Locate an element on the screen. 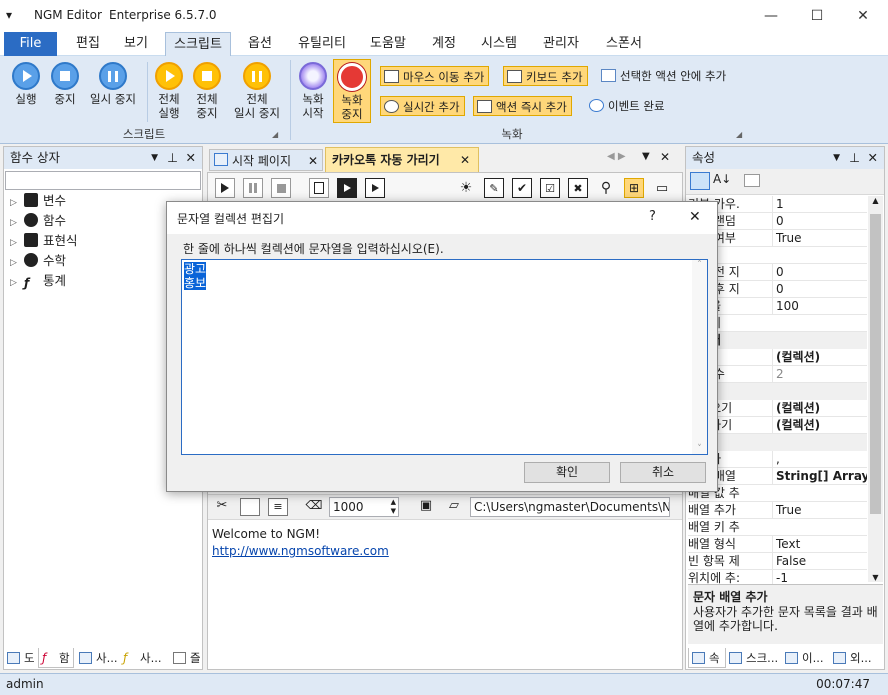  property-row: 빈 항목 제 False is located at coordinates (777, 561).